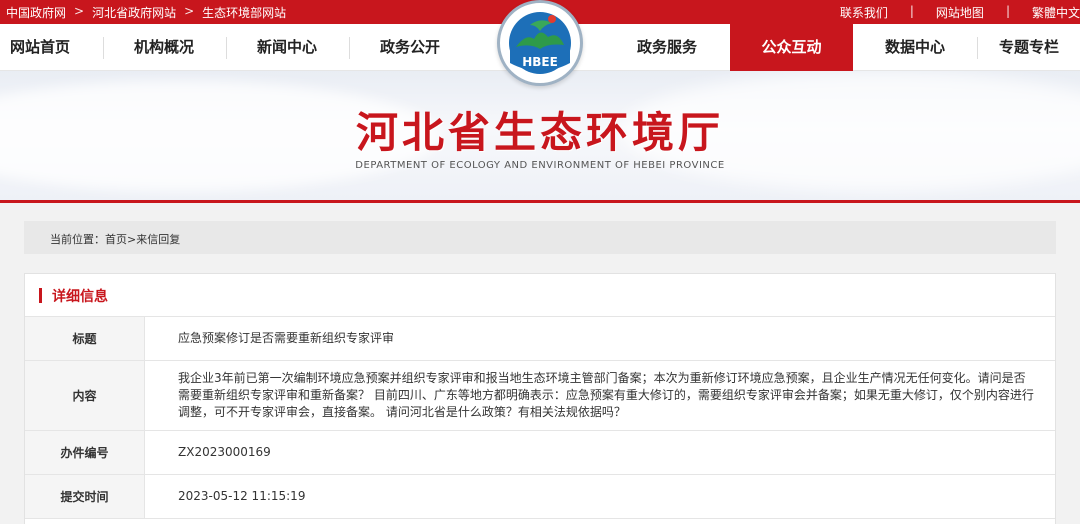 The image size is (1080, 524). I want to click on nav-item-public-interaction: 公众互动, so click(791, 47).